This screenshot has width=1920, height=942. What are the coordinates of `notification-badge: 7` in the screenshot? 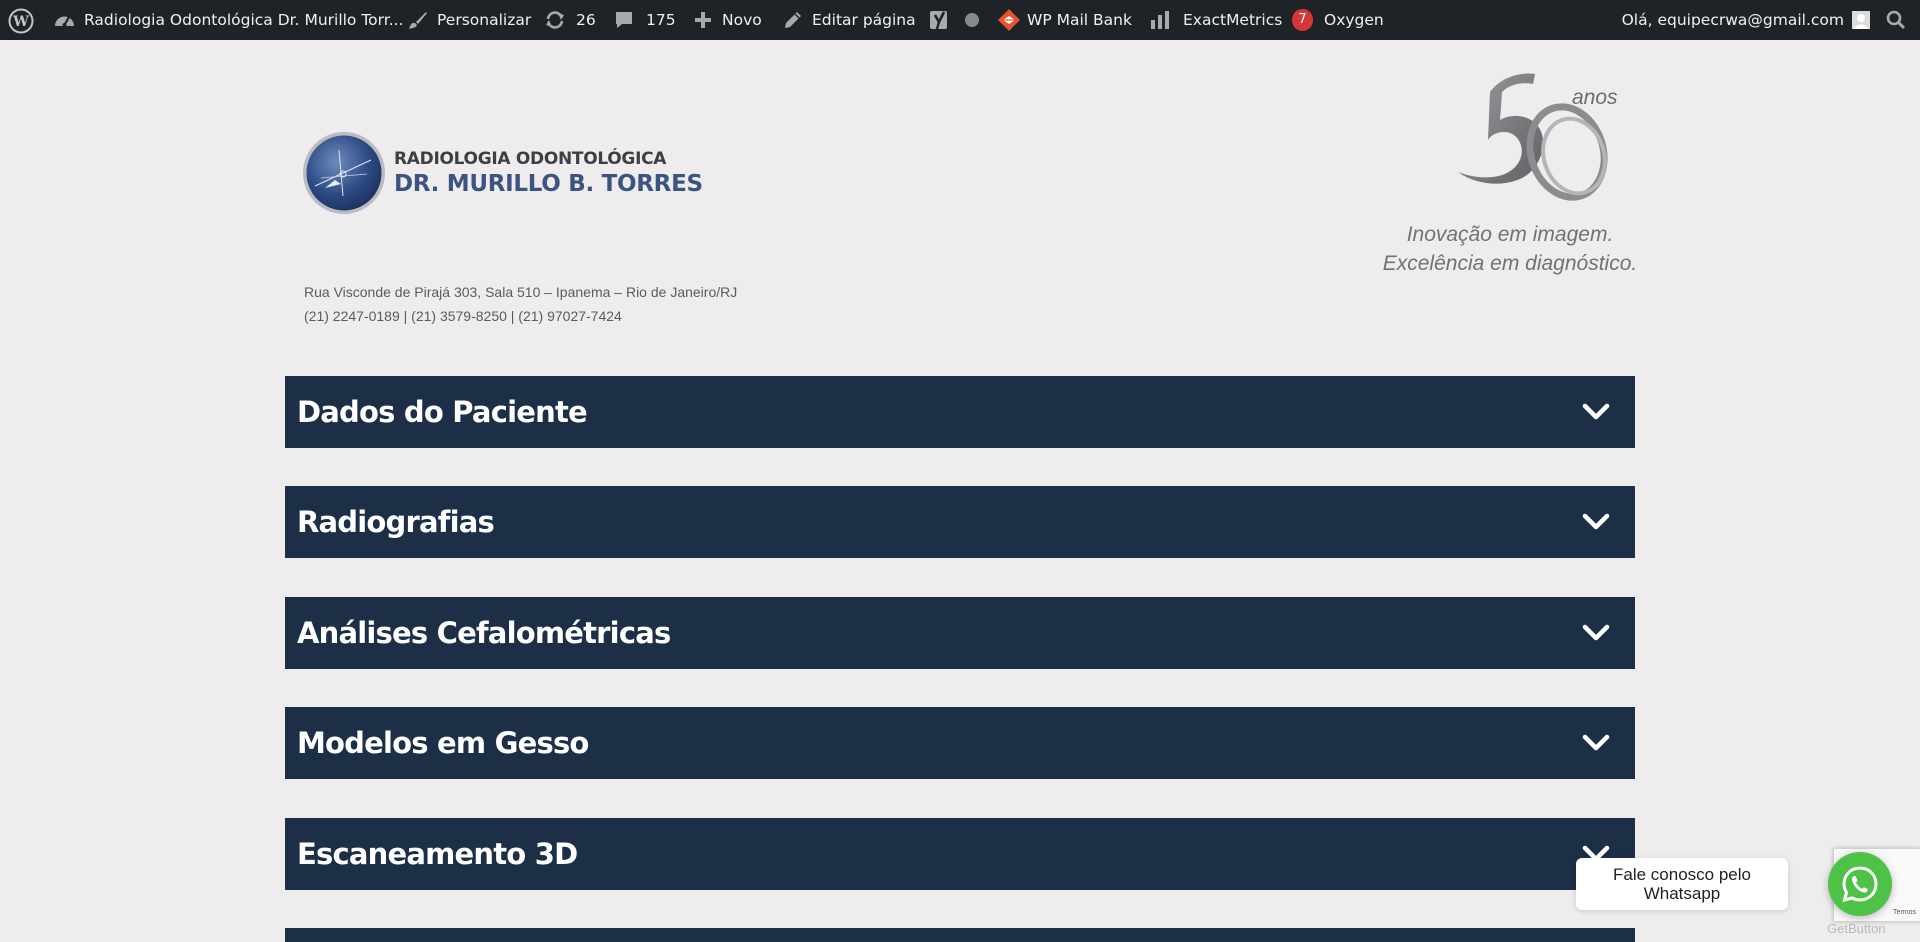 It's located at (1302, 20).